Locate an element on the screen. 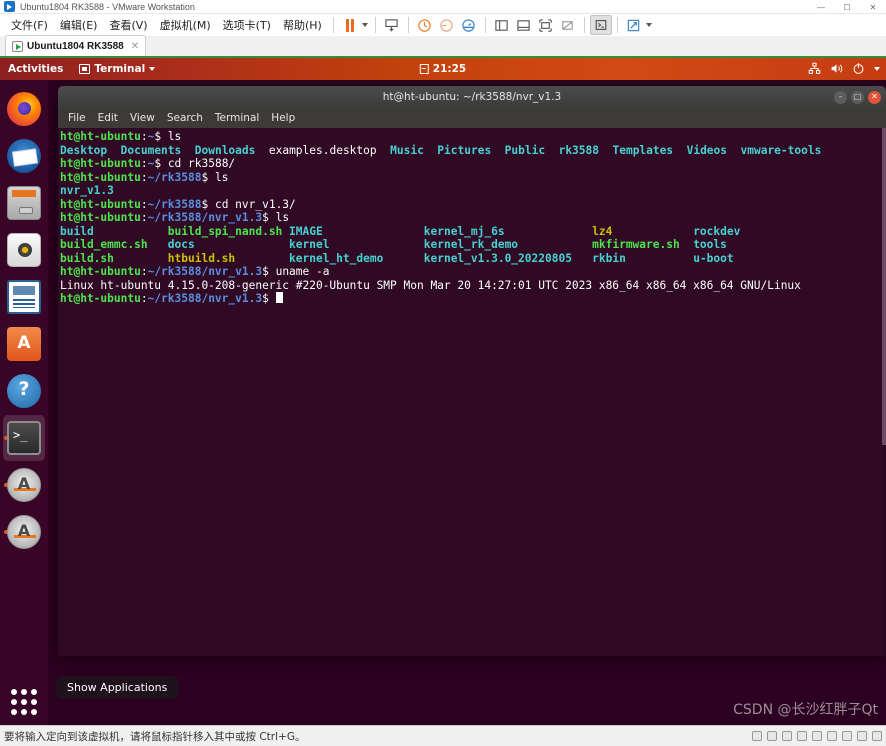 Image resolution: width=886 pixels, height=746 pixels. vmware-statusbar: 要将输入定向到该虚拟机，请将鼠标指针移入其中或按 Ctrl+G。 is located at coordinates (443, 735).